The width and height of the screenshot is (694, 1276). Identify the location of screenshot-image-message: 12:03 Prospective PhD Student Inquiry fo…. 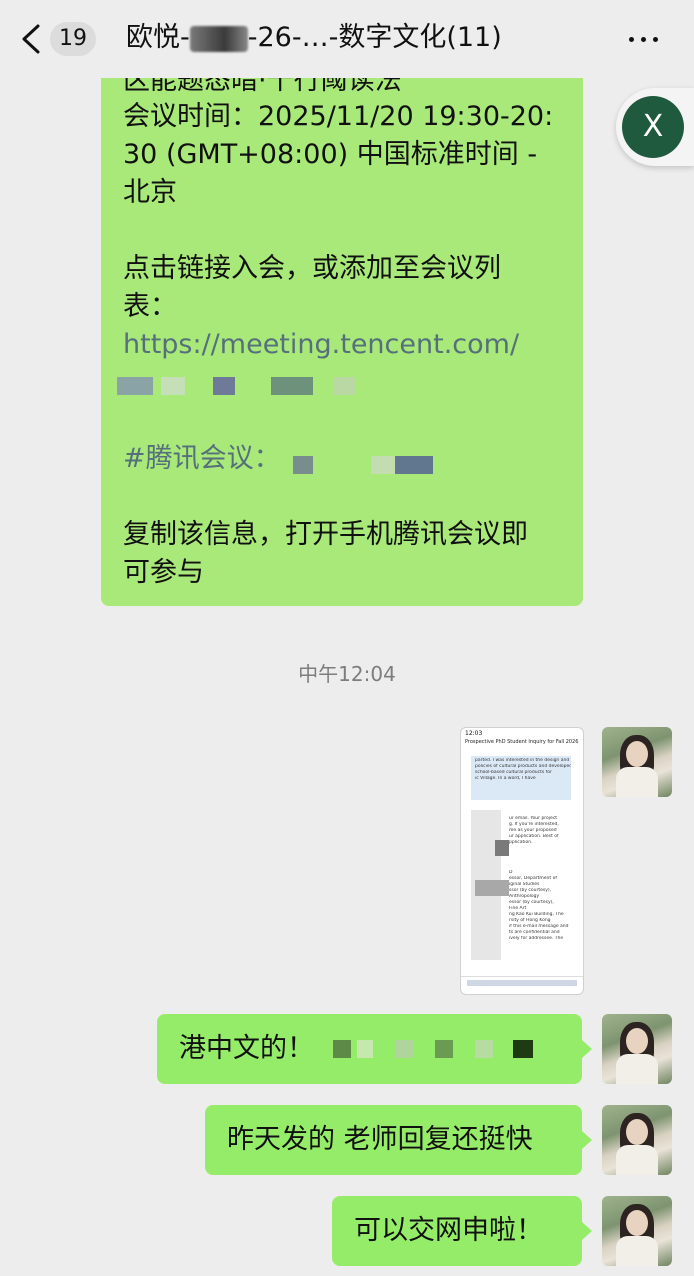
(522, 861).